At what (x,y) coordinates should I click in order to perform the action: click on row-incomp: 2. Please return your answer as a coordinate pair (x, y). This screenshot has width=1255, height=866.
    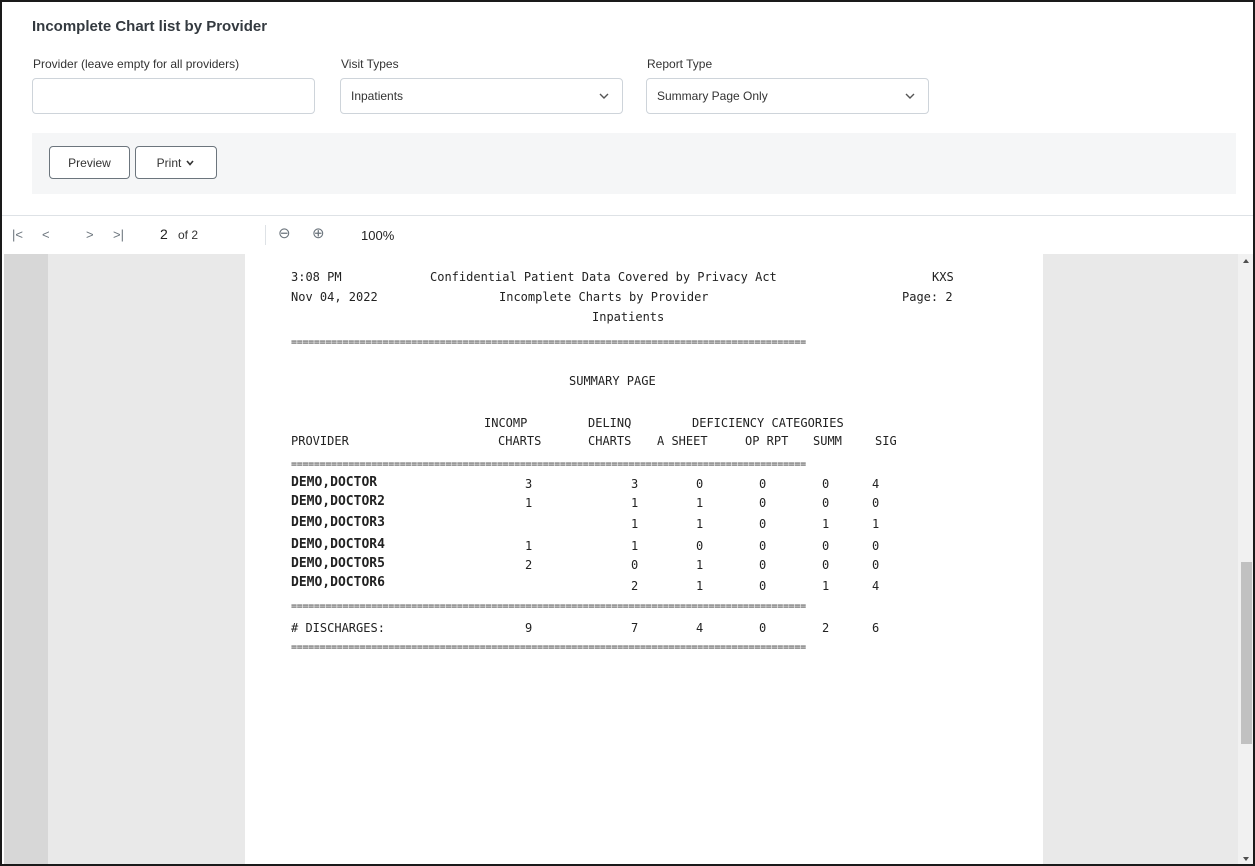
    Looking at the image, I should click on (529, 565).